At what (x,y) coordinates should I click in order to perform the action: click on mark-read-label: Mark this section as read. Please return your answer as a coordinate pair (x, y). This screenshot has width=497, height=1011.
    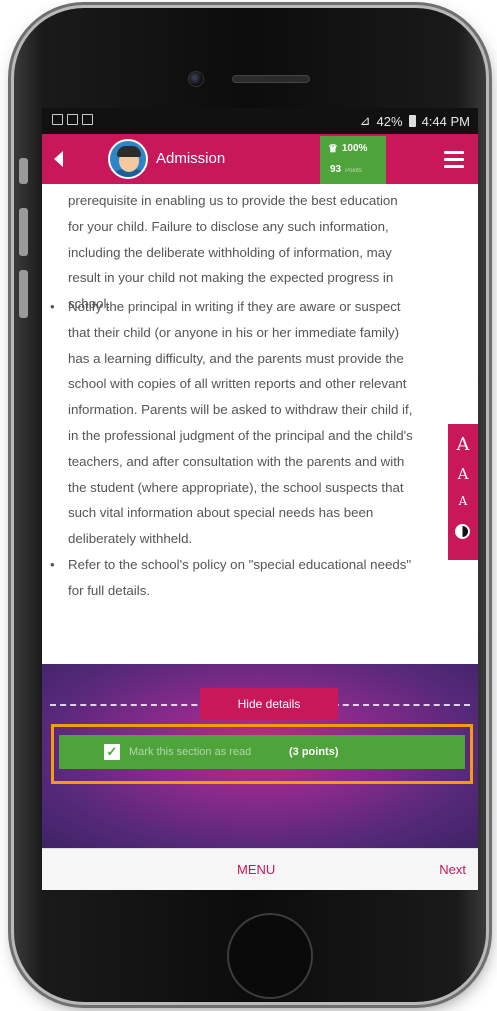
    Looking at the image, I should click on (190, 752).